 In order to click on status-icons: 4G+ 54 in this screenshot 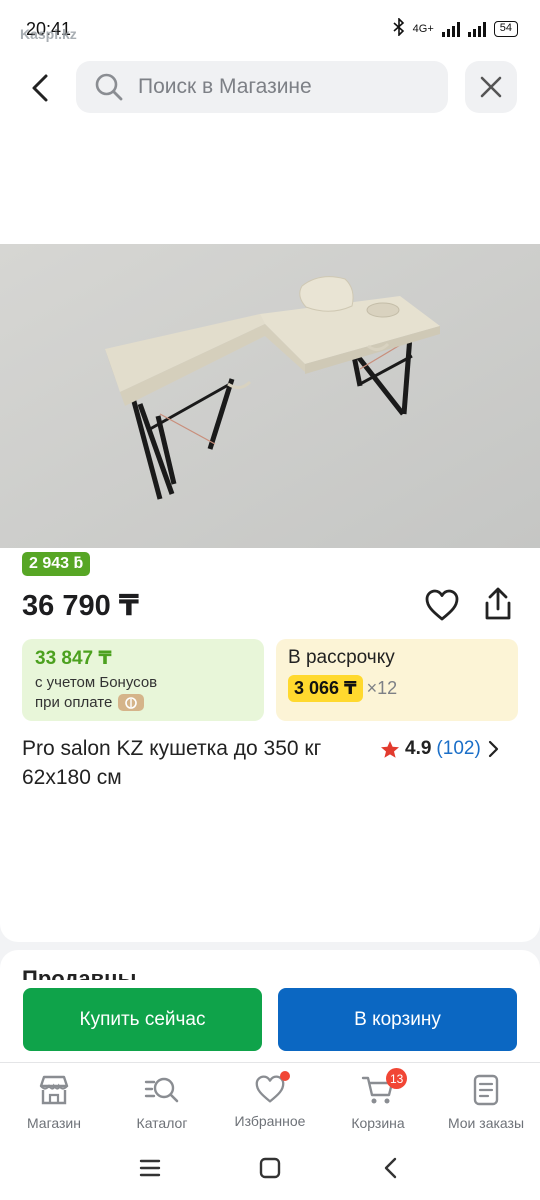, I will do `click(455, 28)`.